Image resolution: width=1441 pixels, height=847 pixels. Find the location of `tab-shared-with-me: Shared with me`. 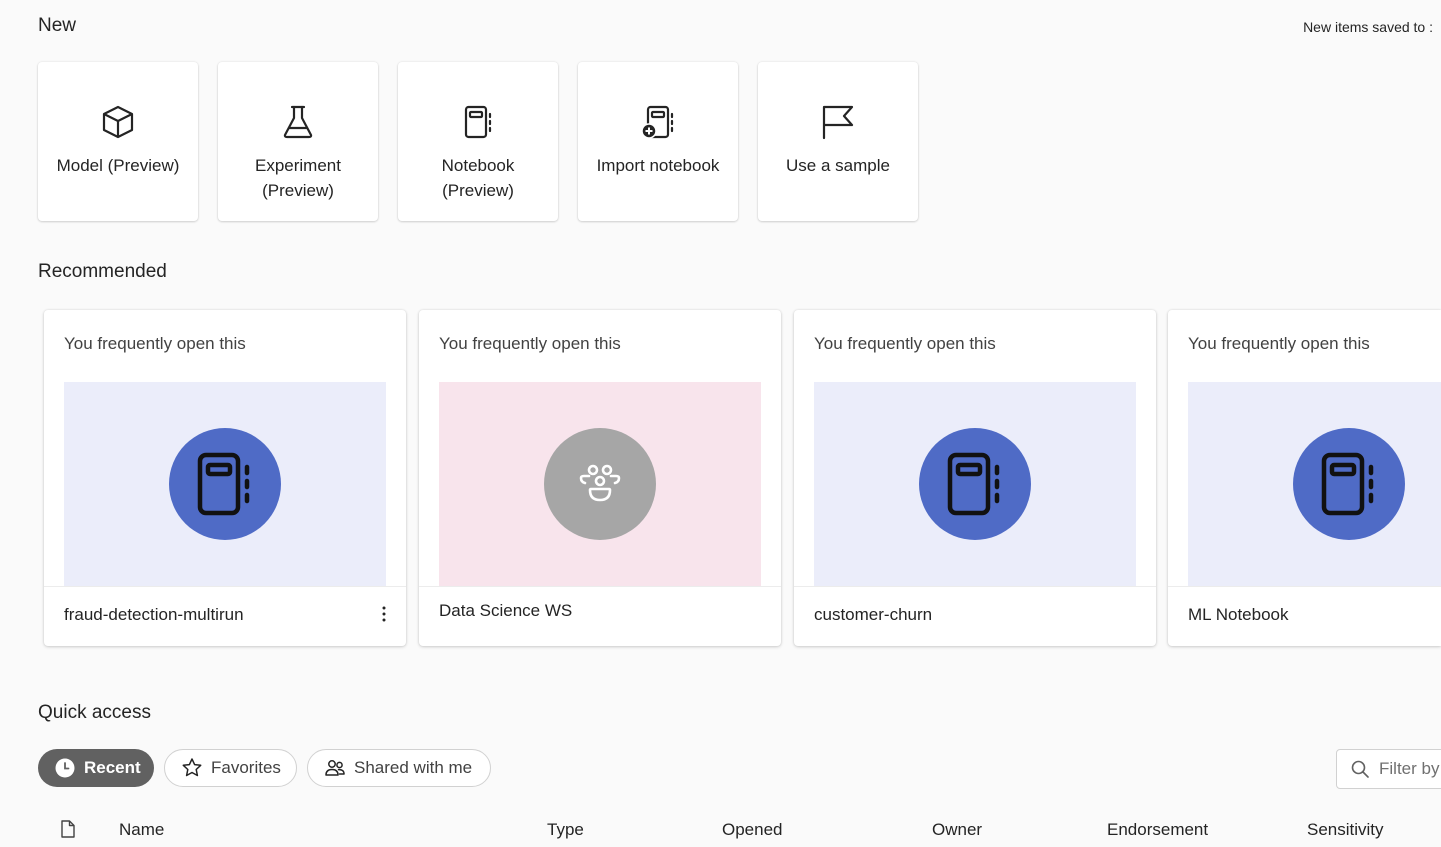

tab-shared-with-me: Shared with me is located at coordinates (399, 768).